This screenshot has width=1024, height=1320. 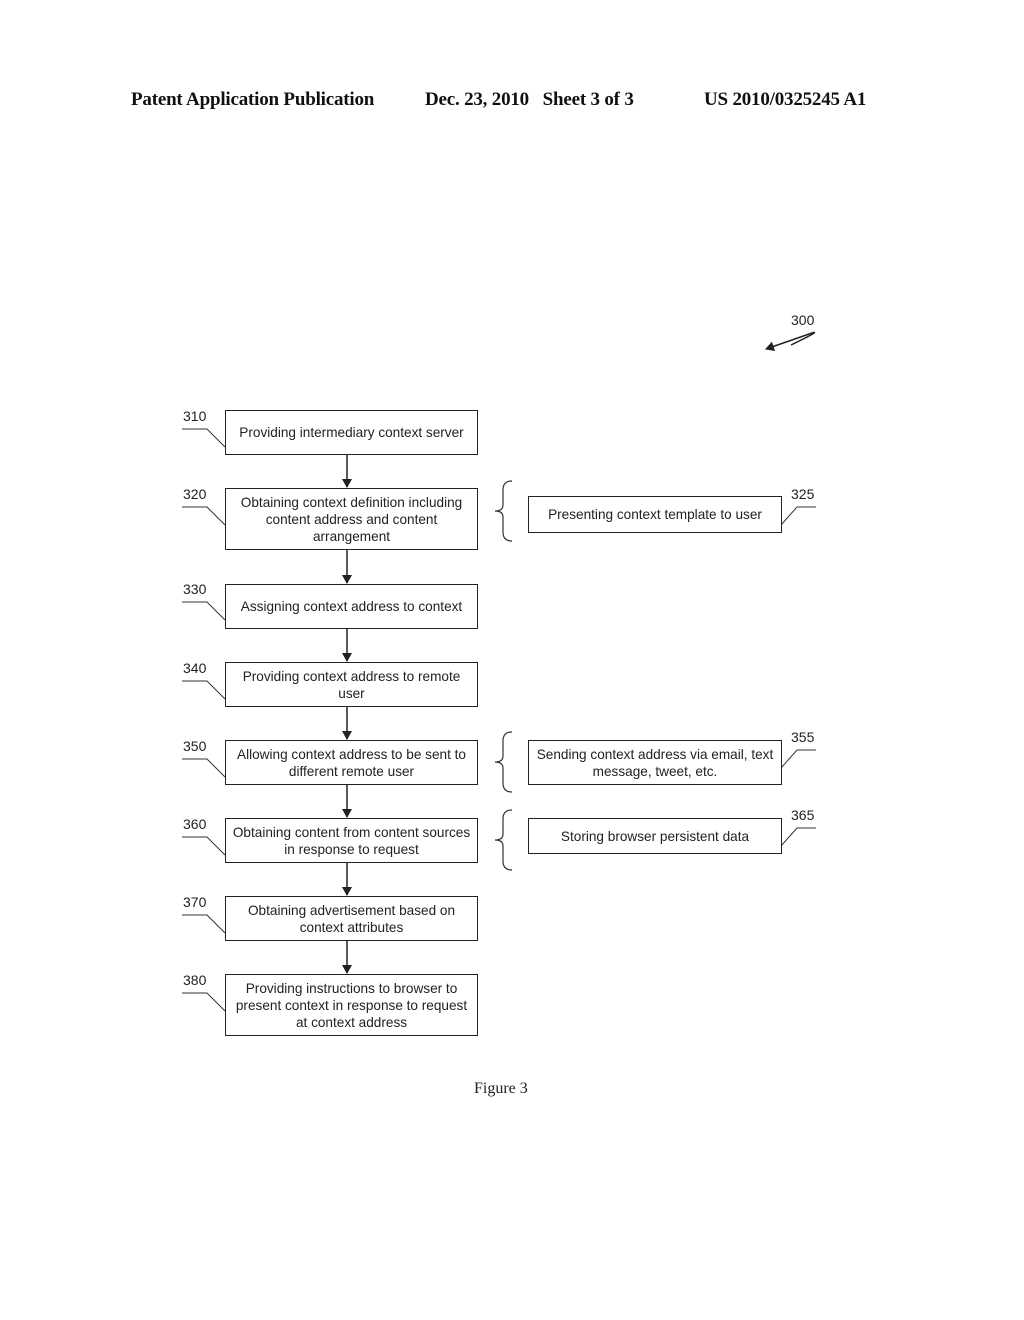 What do you see at coordinates (195, 668) in the screenshot?
I see `step-number: 340` at bounding box center [195, 668].